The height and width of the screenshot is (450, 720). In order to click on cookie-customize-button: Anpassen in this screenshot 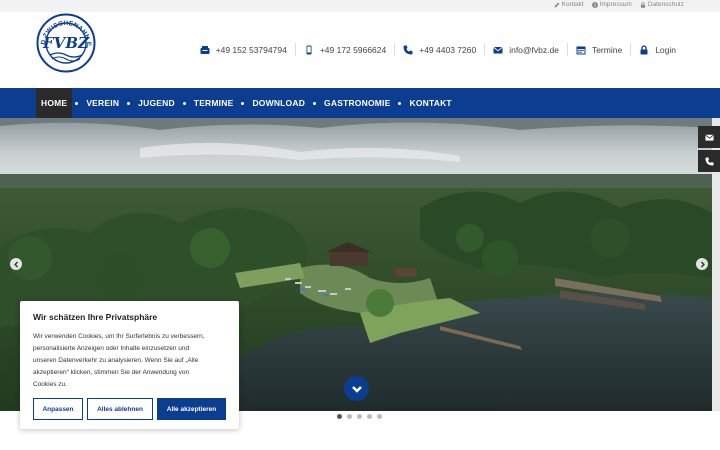, I will do `click(58, 409)`.